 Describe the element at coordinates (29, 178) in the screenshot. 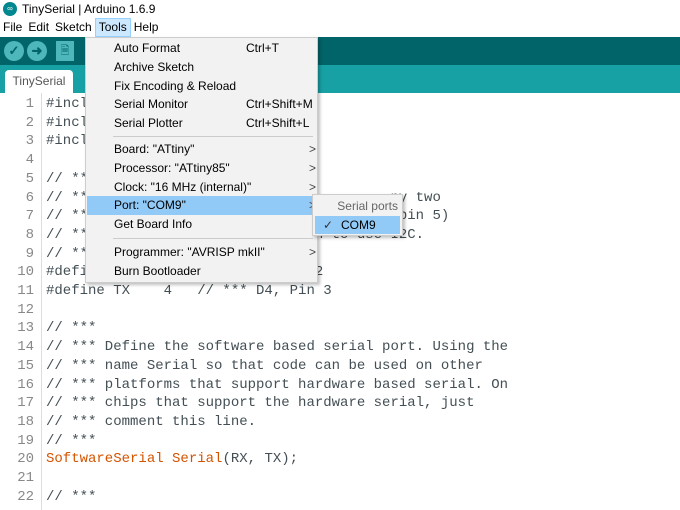

I see `line-number: 5` at that location.